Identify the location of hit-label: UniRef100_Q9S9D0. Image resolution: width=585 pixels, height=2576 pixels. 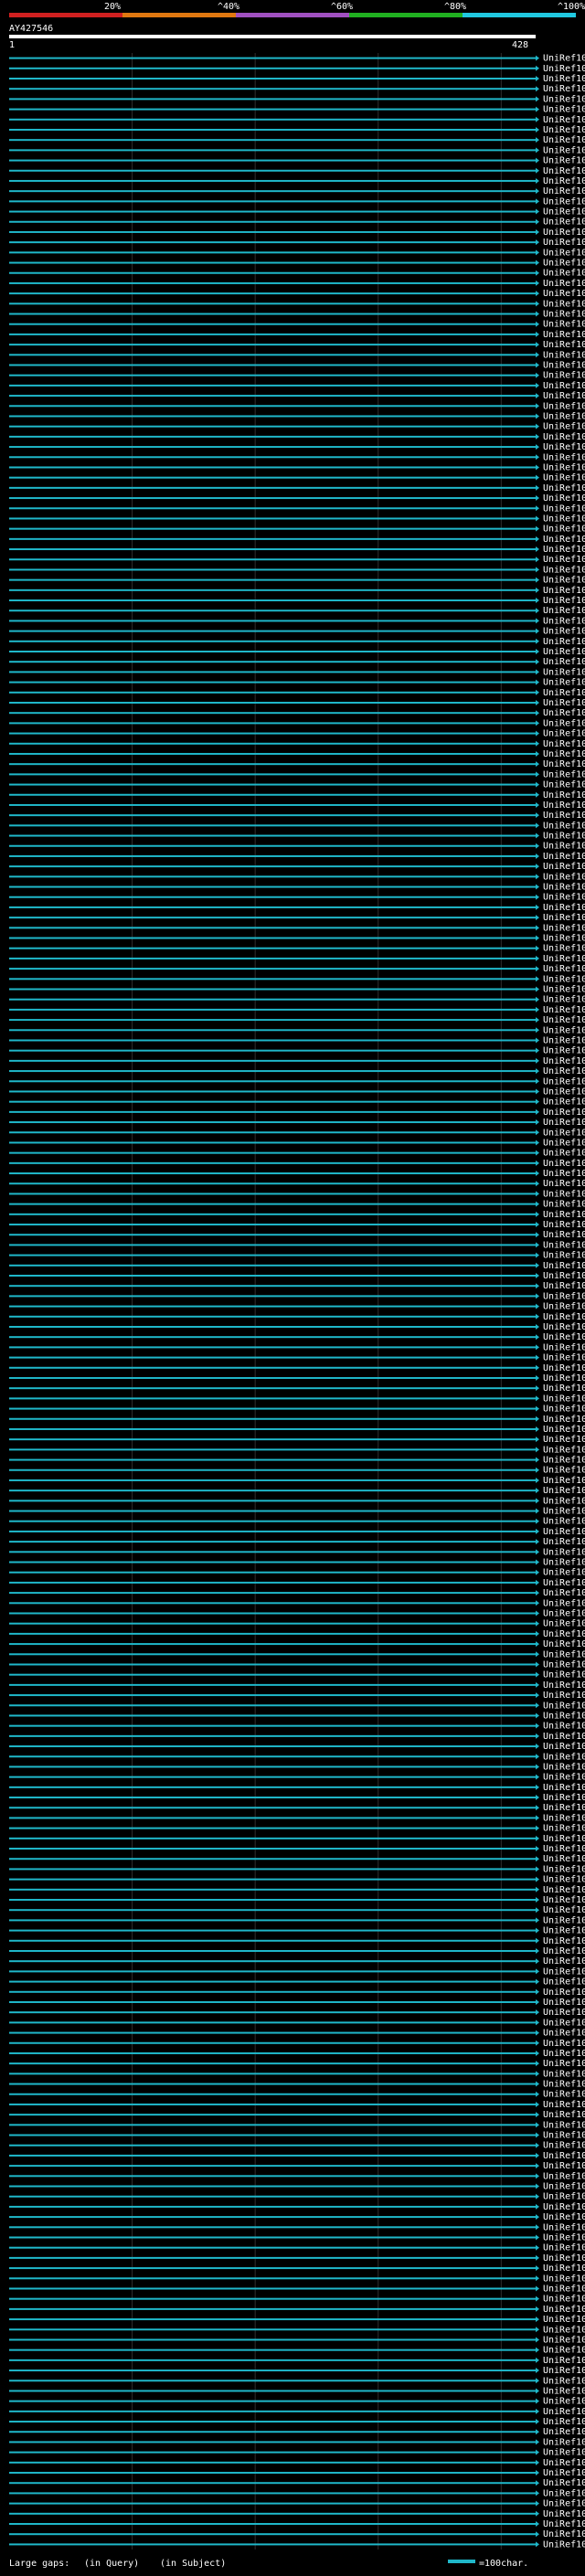
(564, 2023).